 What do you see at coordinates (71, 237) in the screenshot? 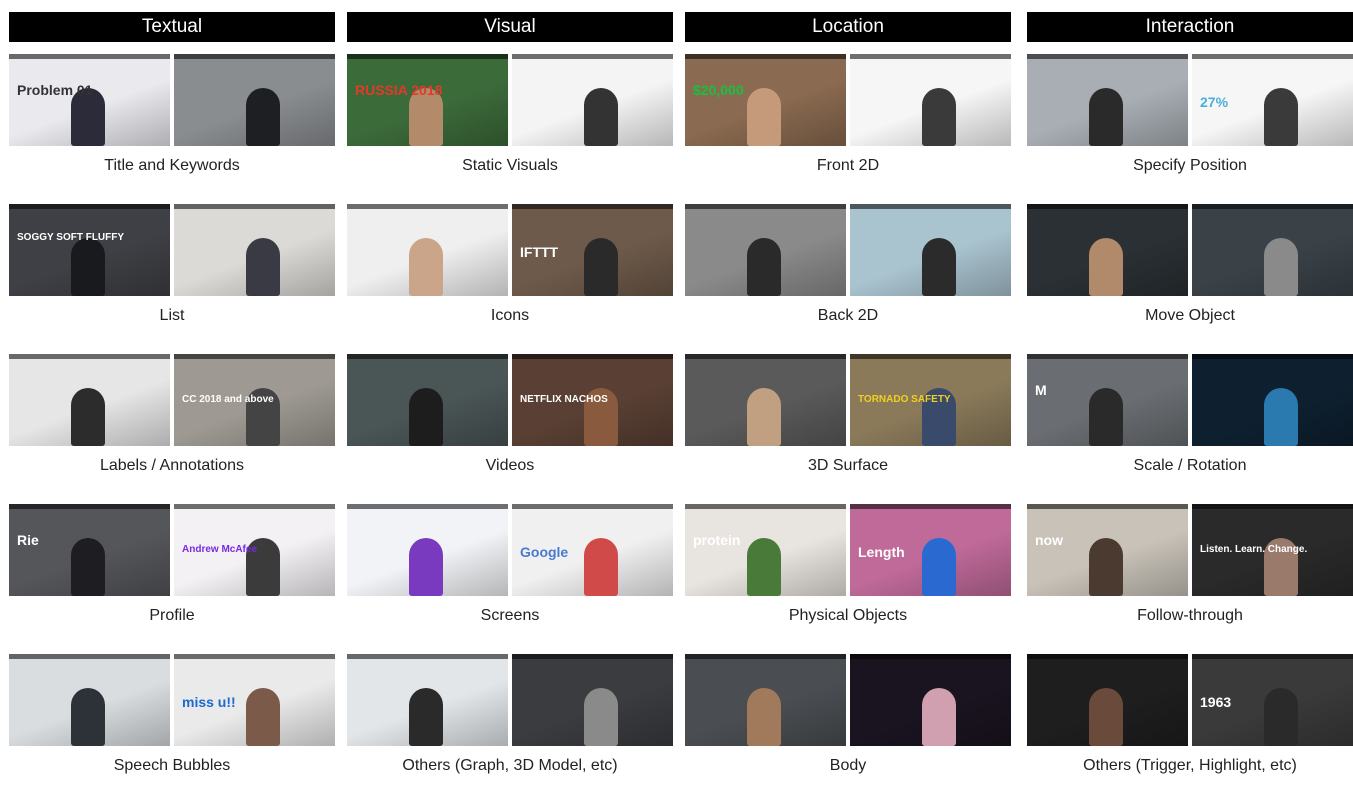
I see `overlay-text: SOGGY SOFT FLUFFY` at bounding box center [71, 237].